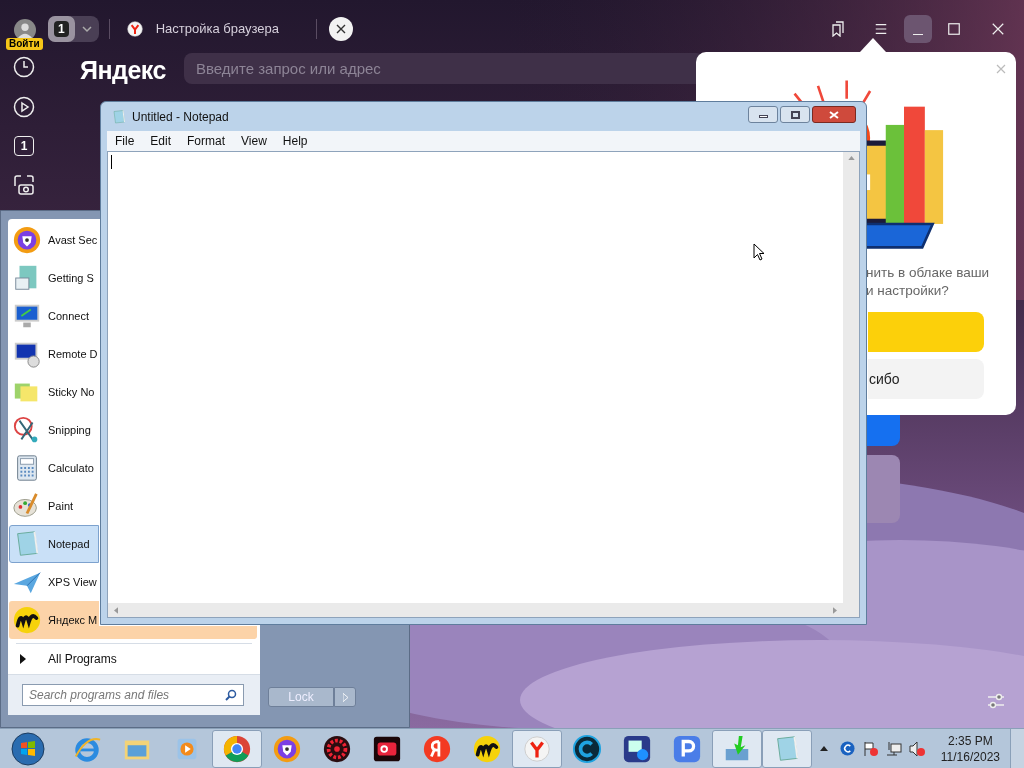  I want to click on popup-text: нить в облаке ваши, so click(928, 273).